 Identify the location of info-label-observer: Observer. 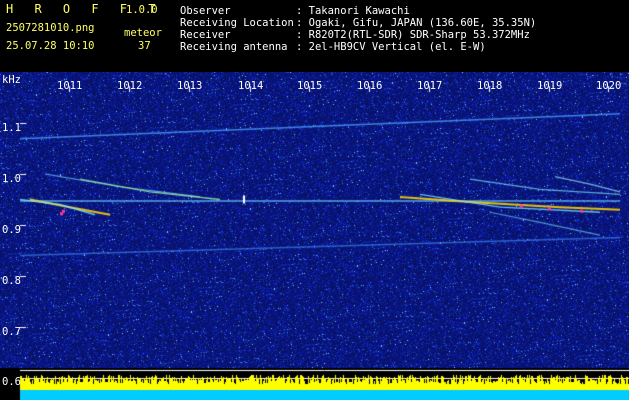
(205, 11).